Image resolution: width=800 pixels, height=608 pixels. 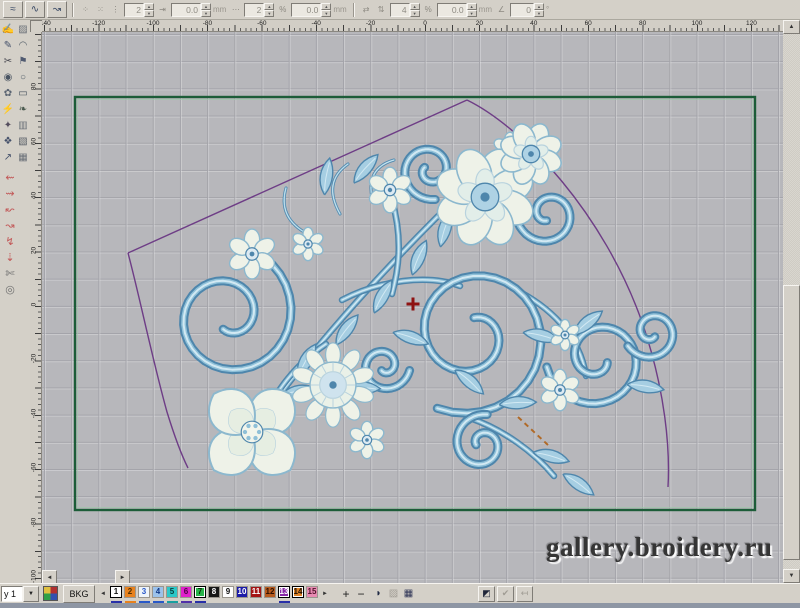 What do you see at coordinates (254, 9) in the screenshot?
I see `step-field-value: 2` at bounding box center [254, 9].